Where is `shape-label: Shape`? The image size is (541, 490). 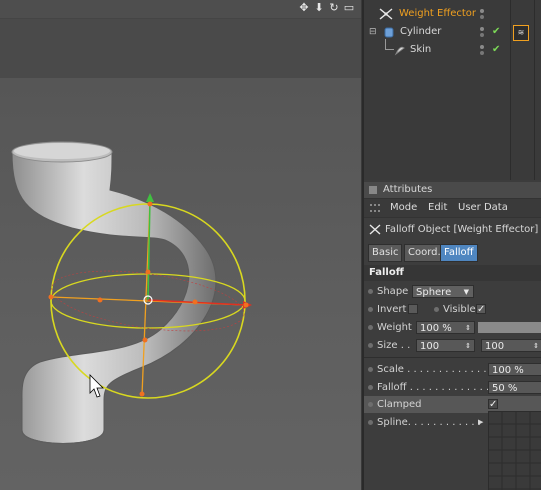
shape-label: Shape is located at coordinates (393, 291).